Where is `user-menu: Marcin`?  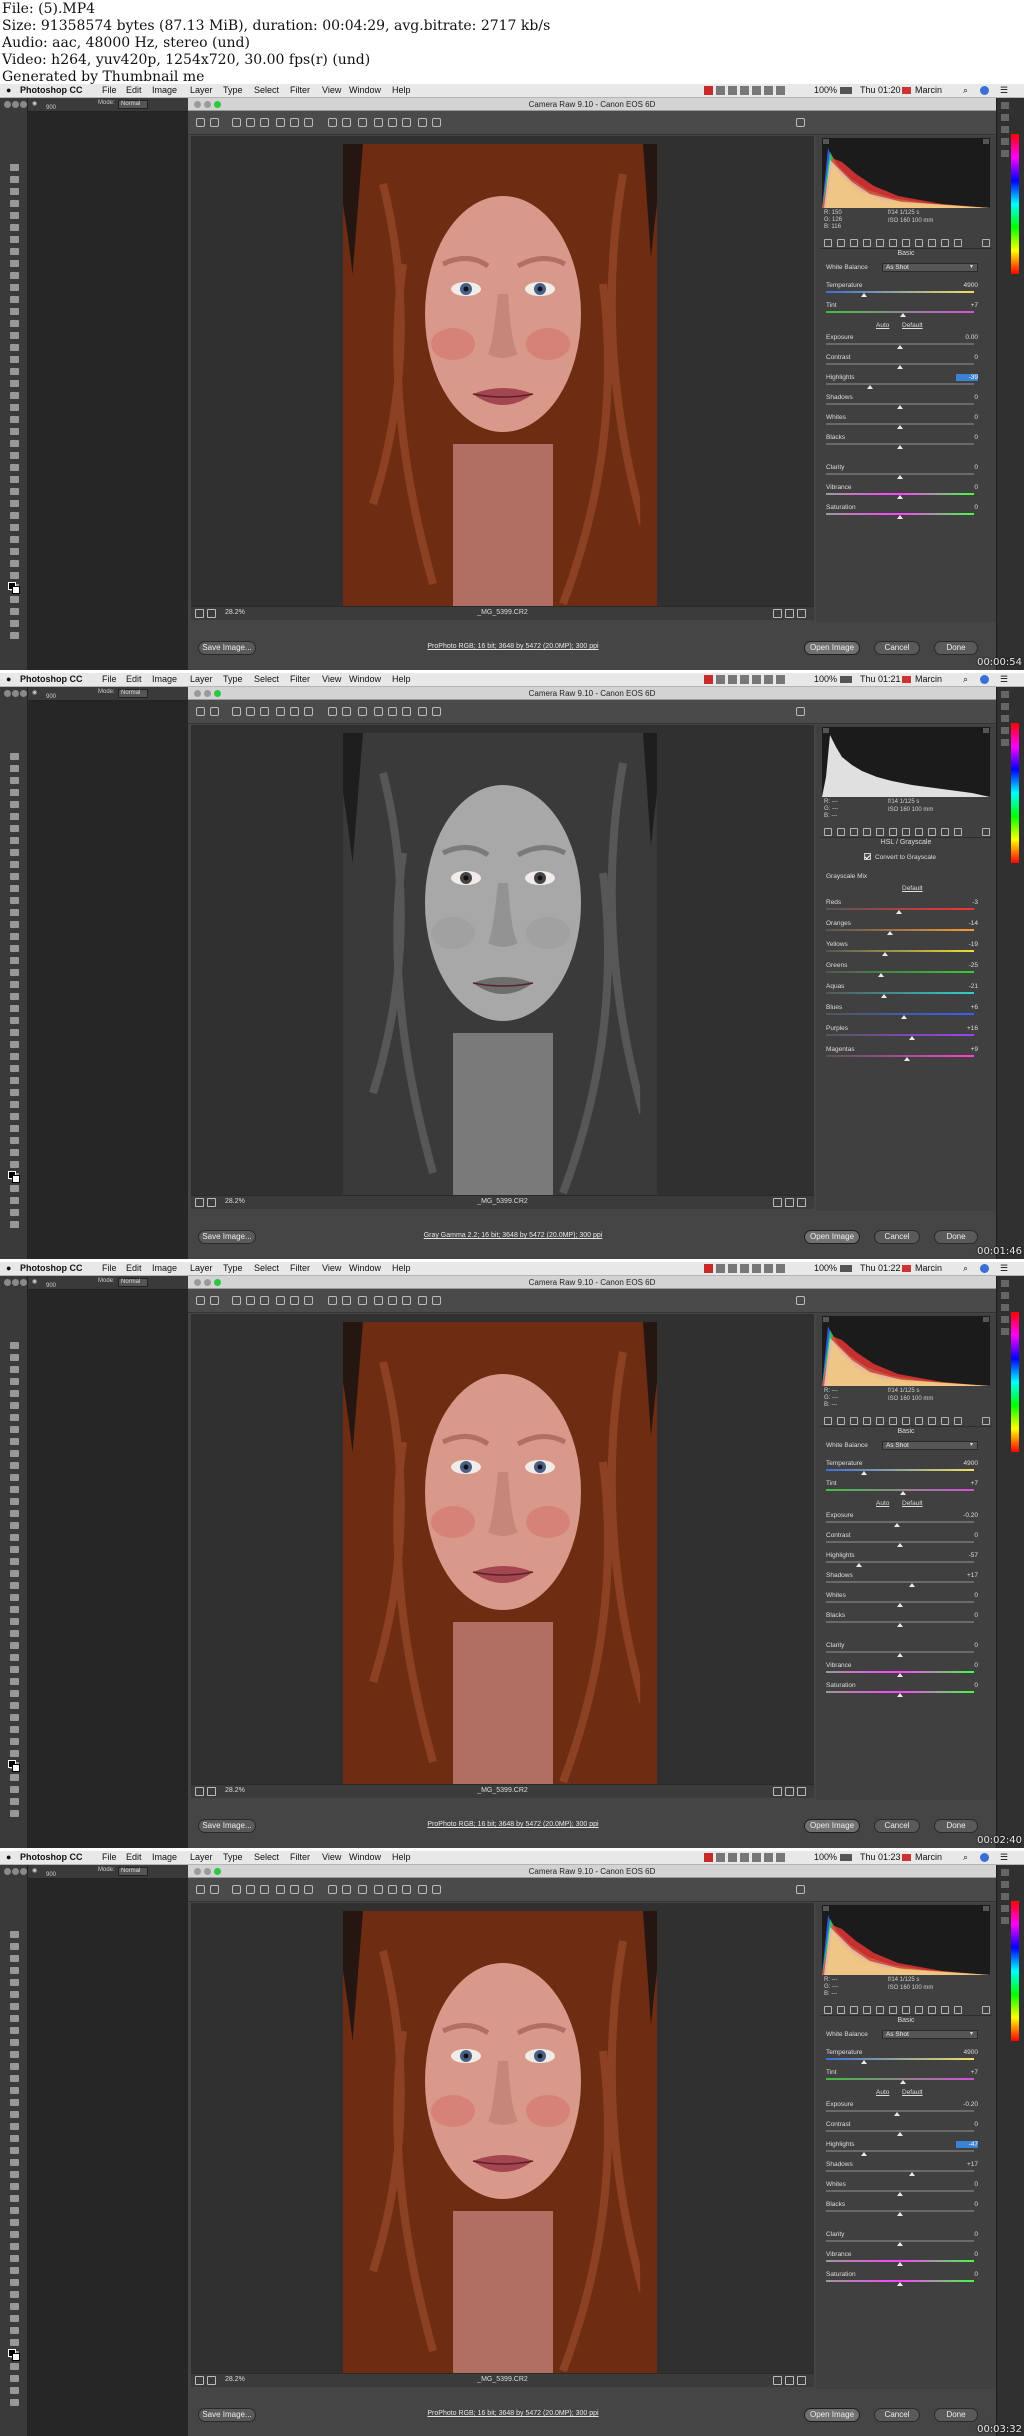 user-menu: Marcin is located at coordinates (928, 90).